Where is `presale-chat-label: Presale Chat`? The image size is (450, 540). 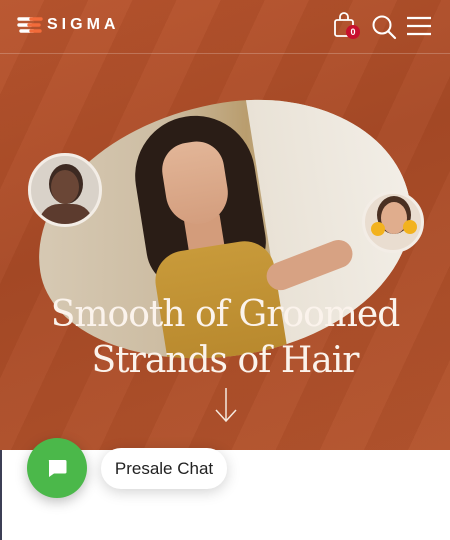 presale-chat-label: Presale Chat is located at coordinates (164, 468).